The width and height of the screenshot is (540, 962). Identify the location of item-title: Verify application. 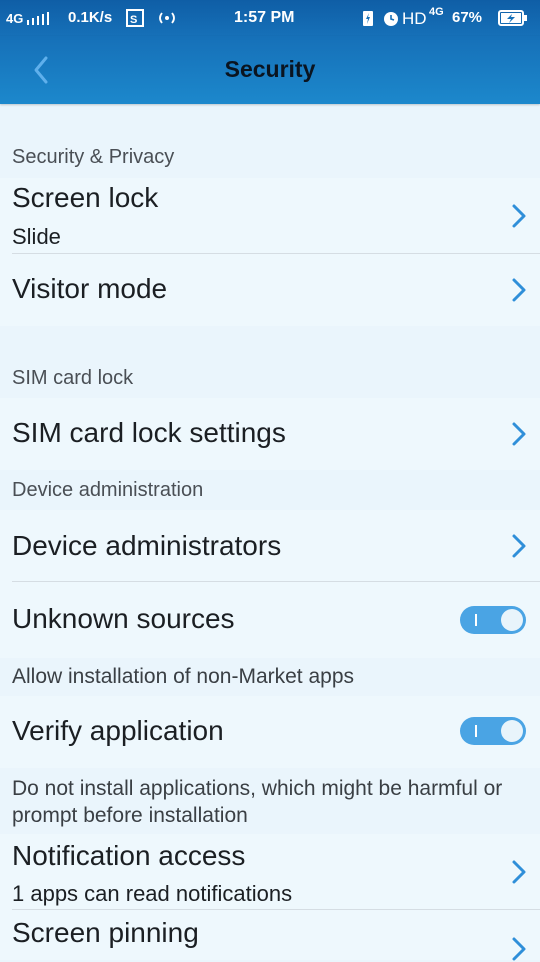
(118, 730).